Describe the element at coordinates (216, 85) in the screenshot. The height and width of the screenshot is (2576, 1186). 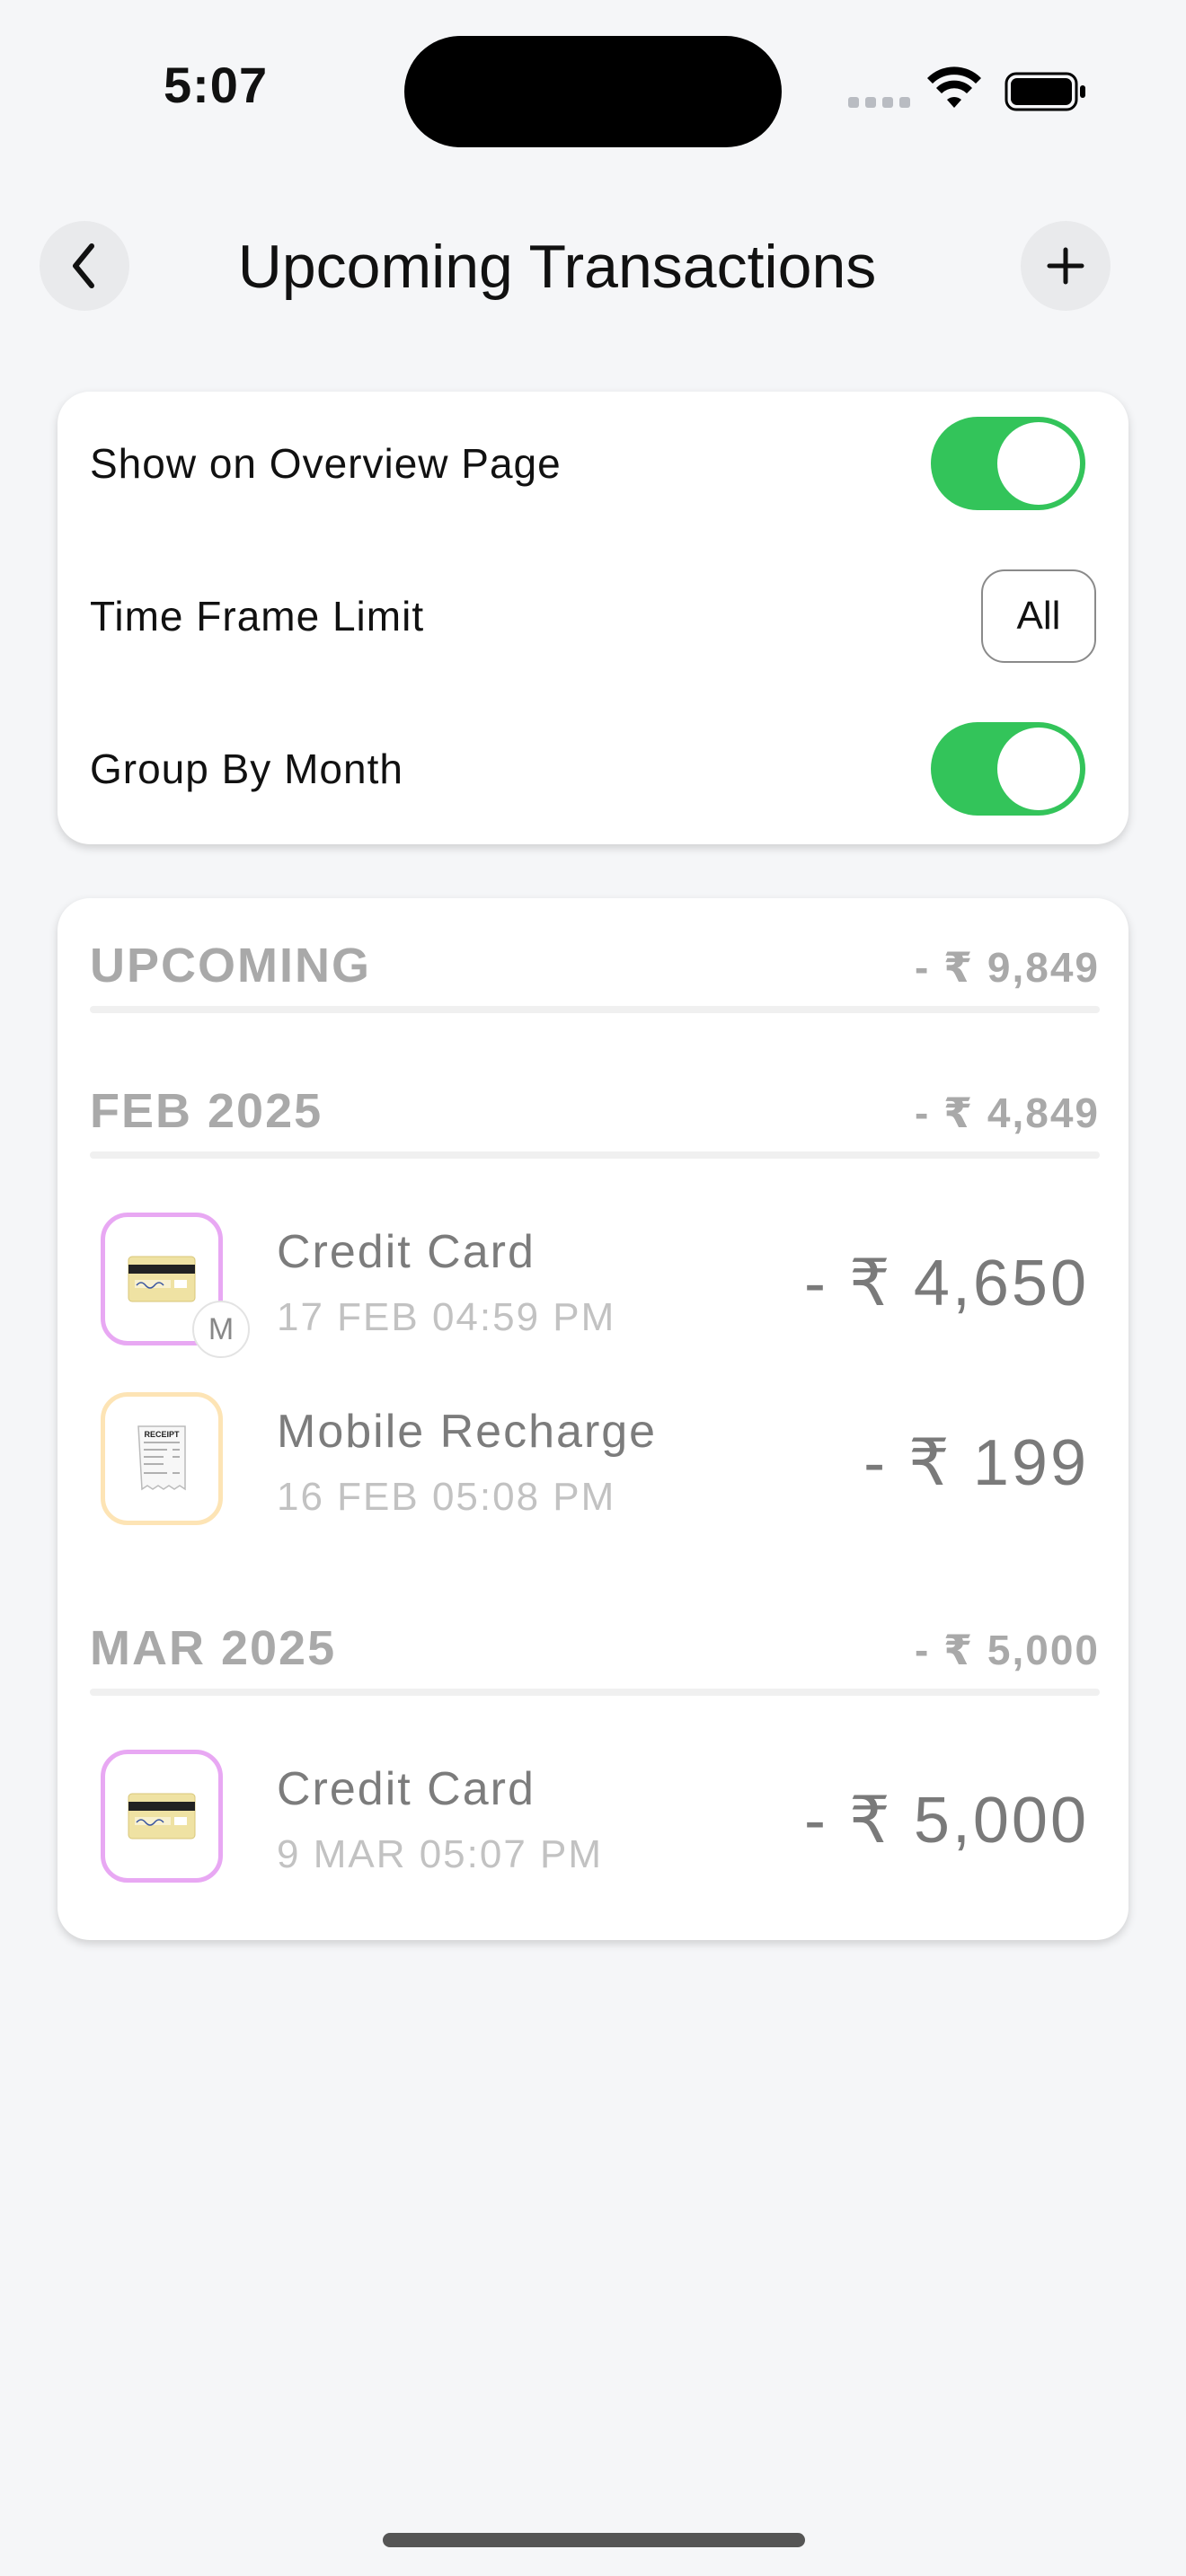
I see `status-time: 5:07` at that location.